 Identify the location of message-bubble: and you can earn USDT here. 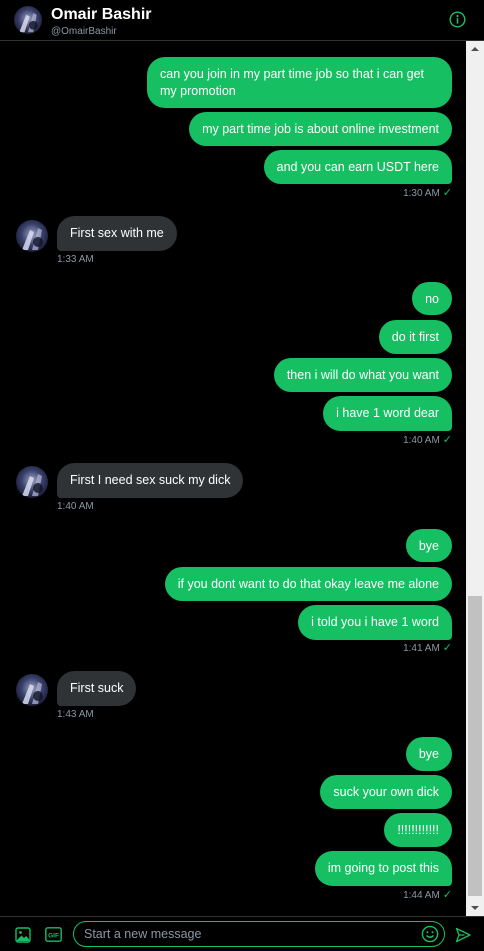
(357, 167).